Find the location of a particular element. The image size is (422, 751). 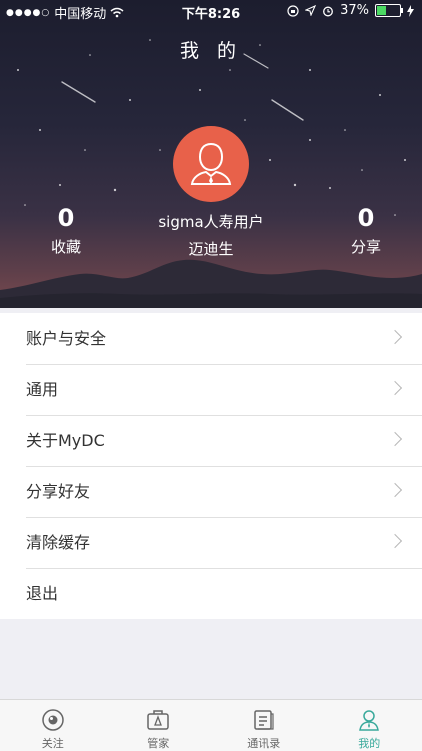

avatar is located at coordinates (211, 164).